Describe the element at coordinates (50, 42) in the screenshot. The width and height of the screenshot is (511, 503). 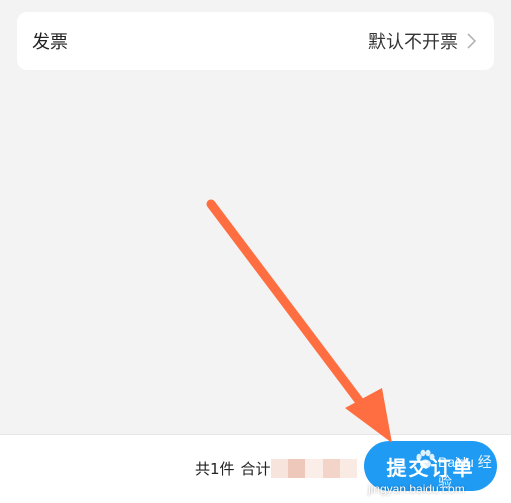
I see `invoice-label: 发票` at that location.